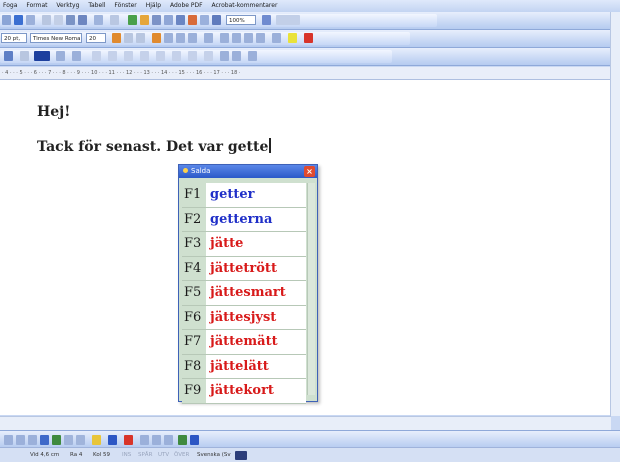  I want to click on border-icon, so click(60, 56).